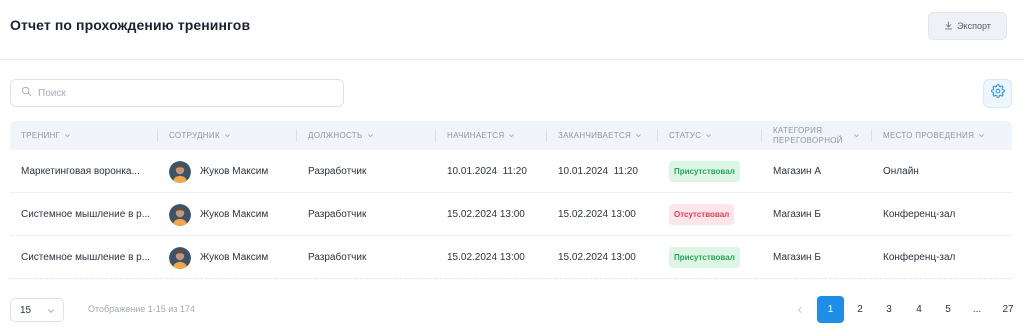 The width and height of the screenshot is (1024, 332). I want to click on column-header-status: Статус, so click(684, 135).